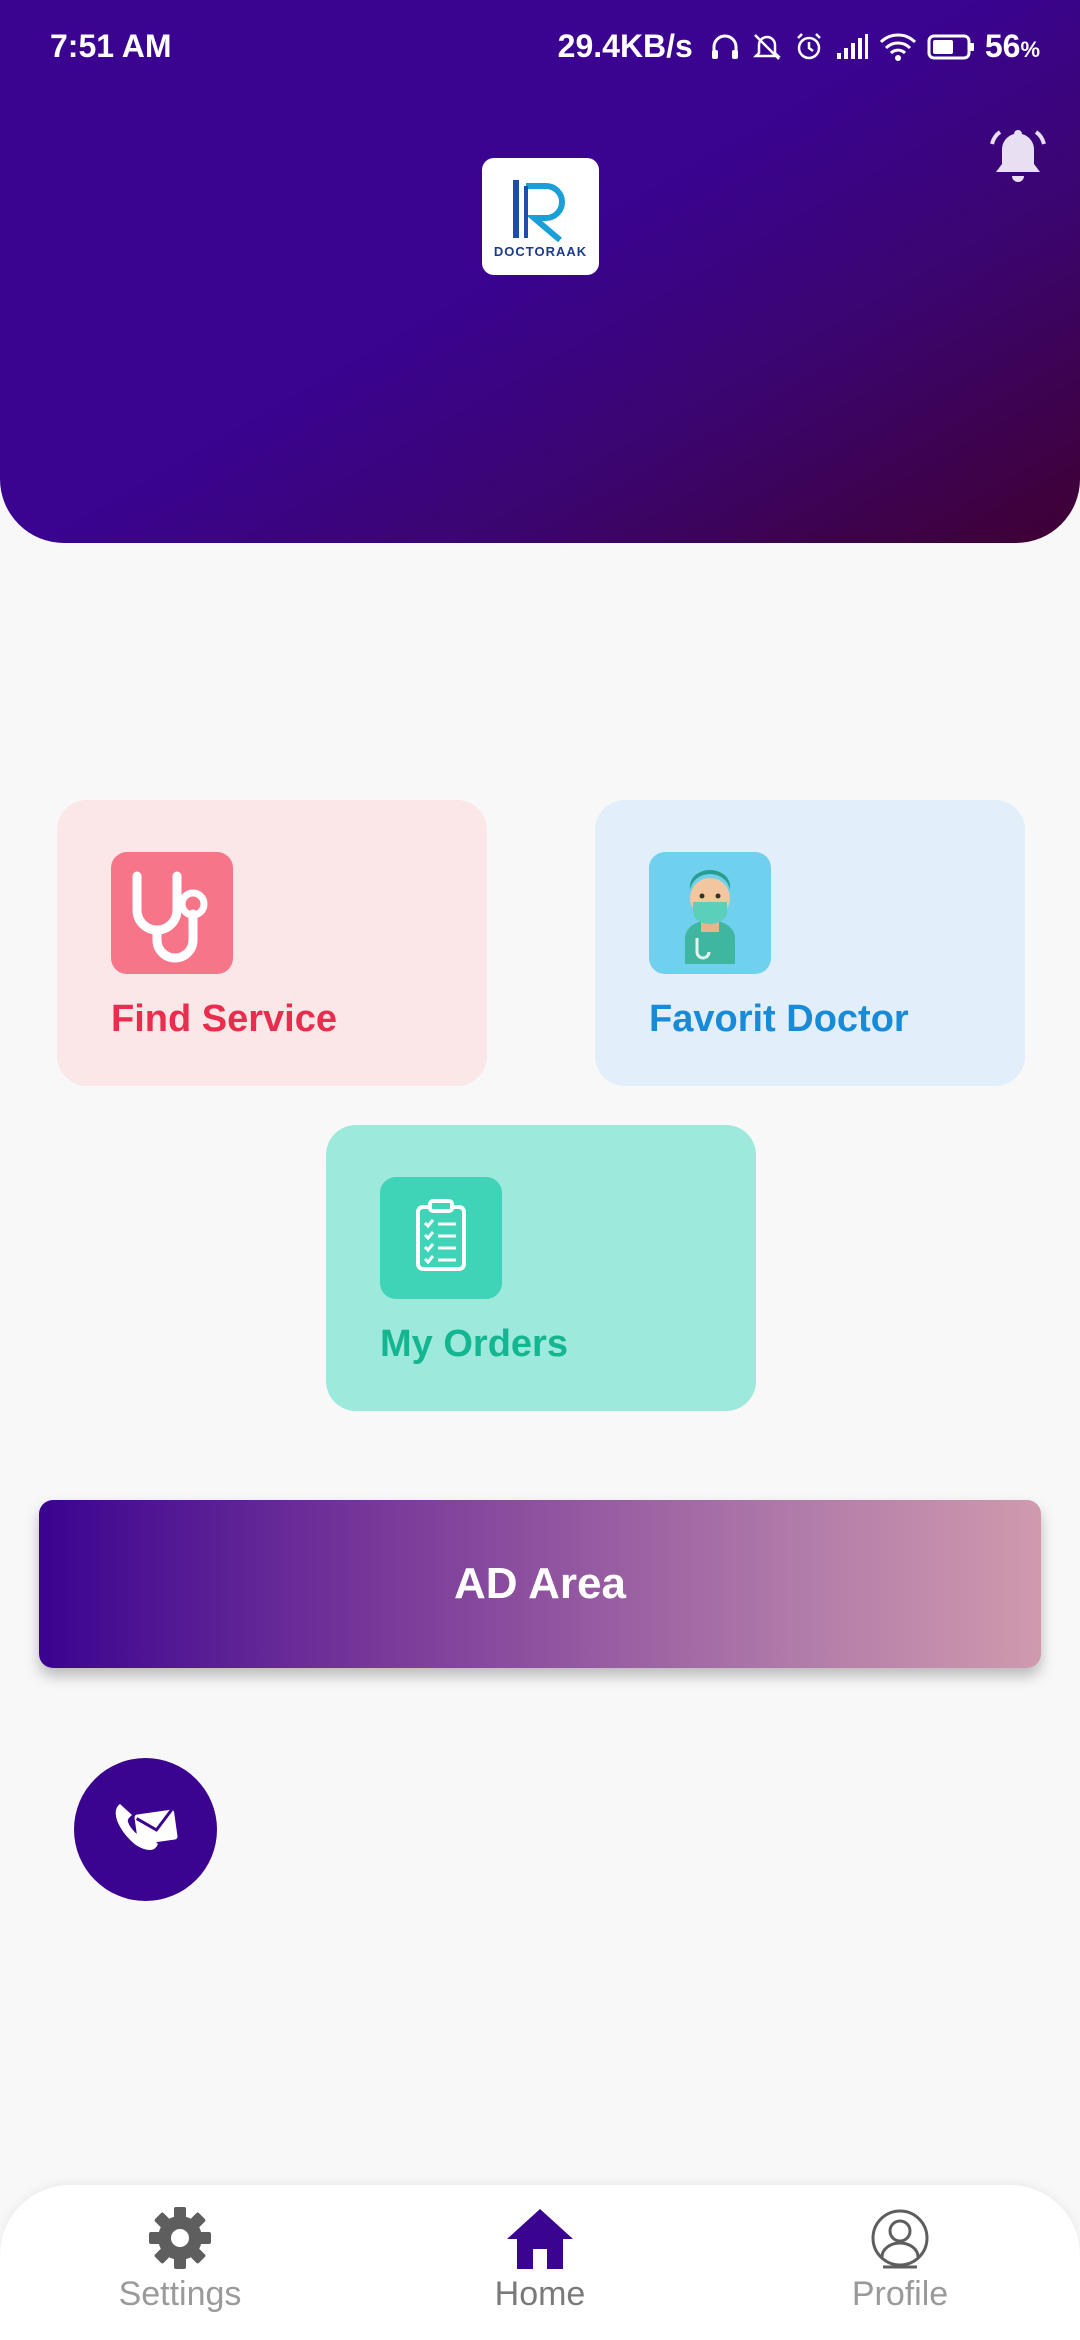  What do you see at coordinates (540, 1584) in the screenshot?
I see `ad-banner: AD Area` at bounding box center [540, 1584].